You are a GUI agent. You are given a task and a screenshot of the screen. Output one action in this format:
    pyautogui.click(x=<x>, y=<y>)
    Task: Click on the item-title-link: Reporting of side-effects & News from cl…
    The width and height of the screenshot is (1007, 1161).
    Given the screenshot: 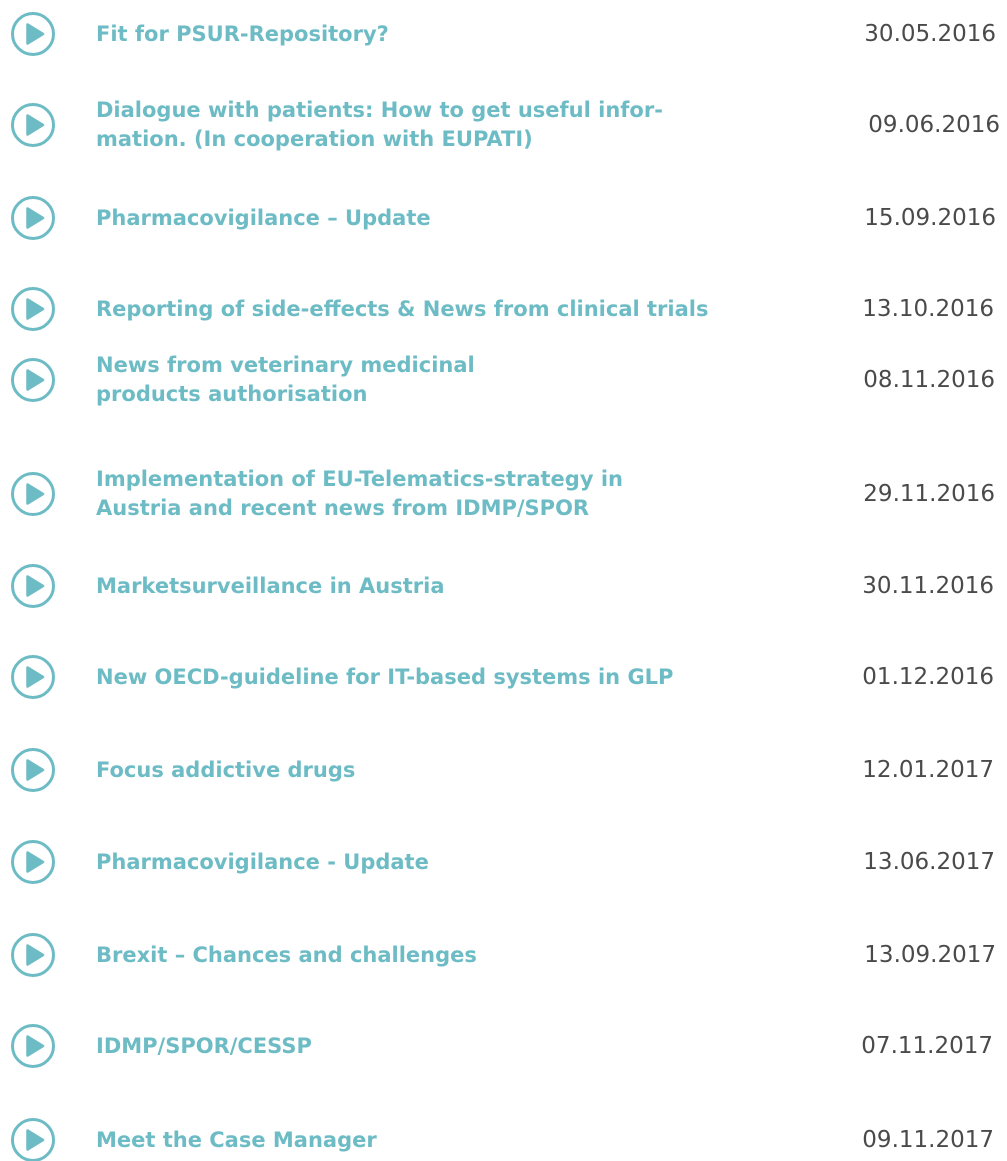 What is the action you would take?
    pyautogui.click(x=446, y=309)
    